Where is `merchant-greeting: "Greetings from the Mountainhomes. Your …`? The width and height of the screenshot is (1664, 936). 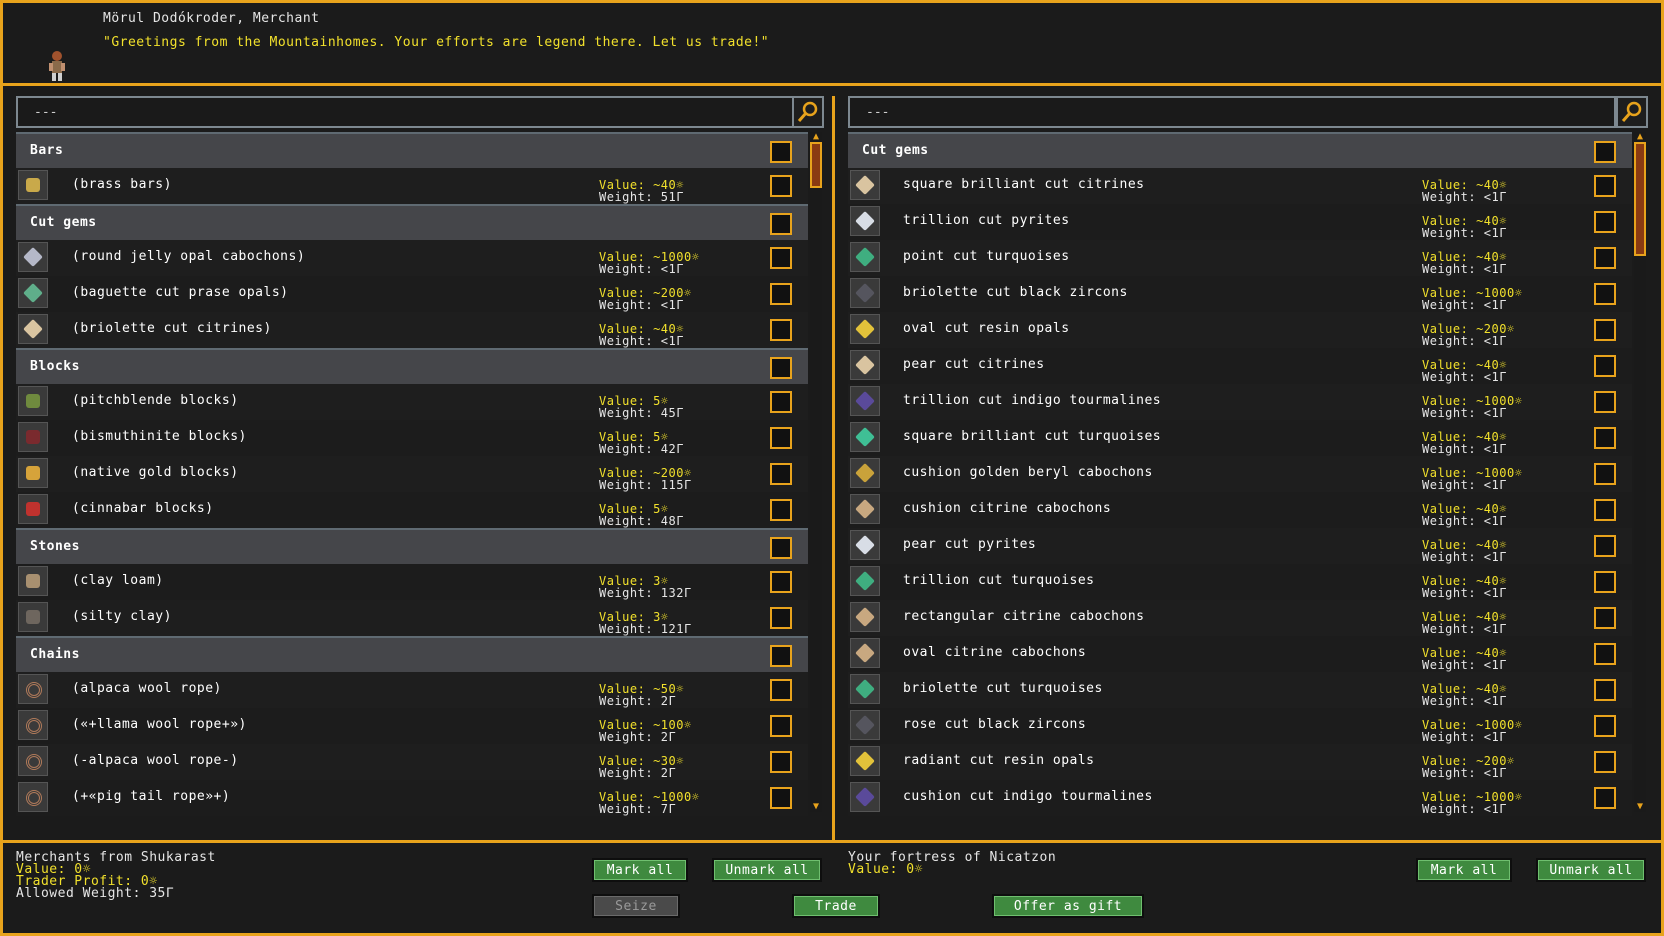
merchant-greeting: "Greetings from the Mountainhomes. Your … is located at coordinates (436, 42).